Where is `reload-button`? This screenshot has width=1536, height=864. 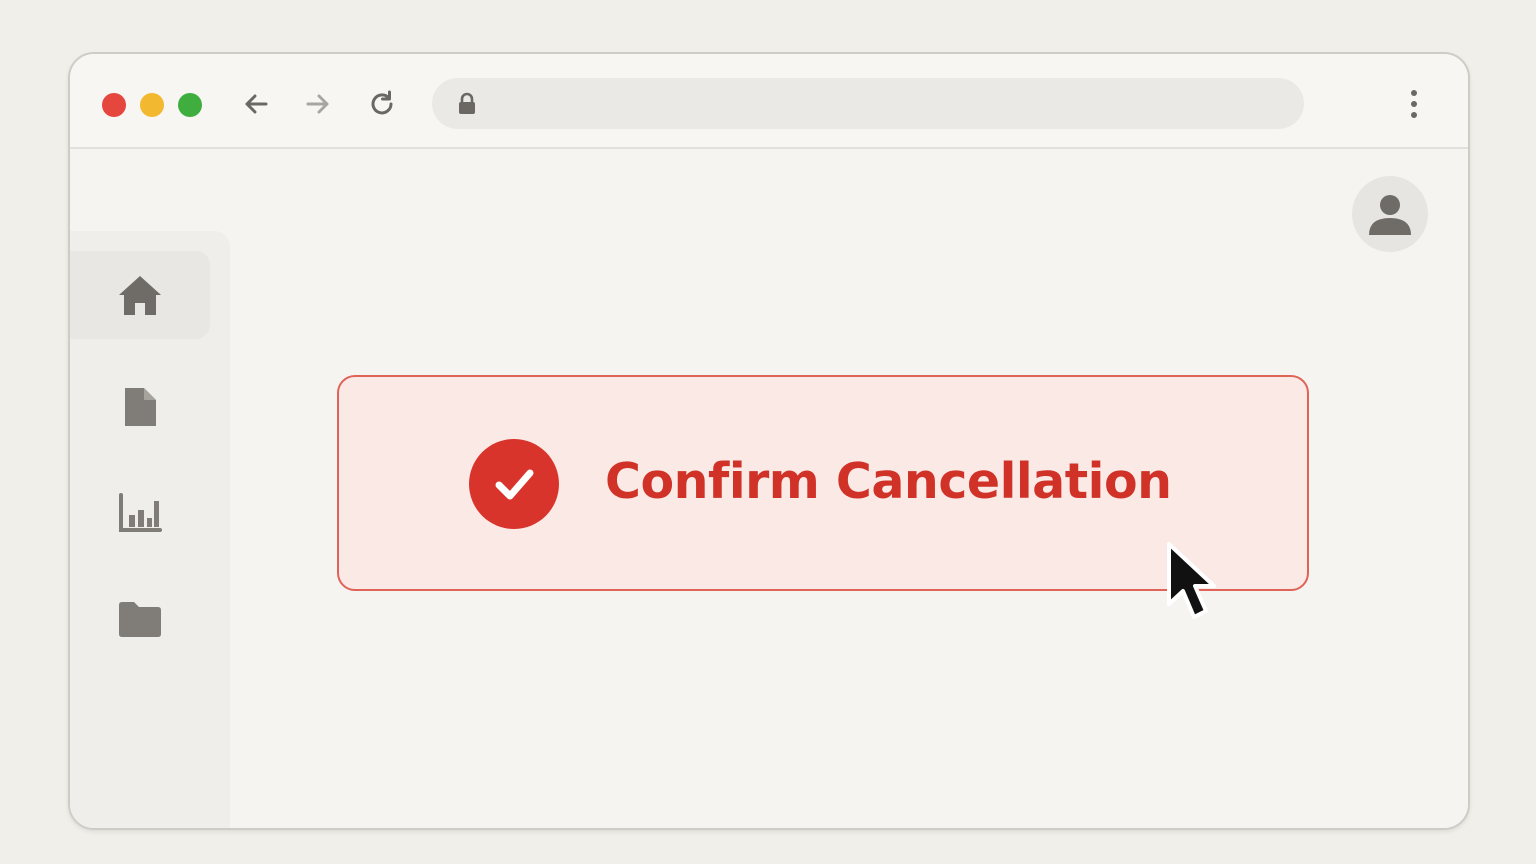
reload-button is located at coordinates (382, 104).